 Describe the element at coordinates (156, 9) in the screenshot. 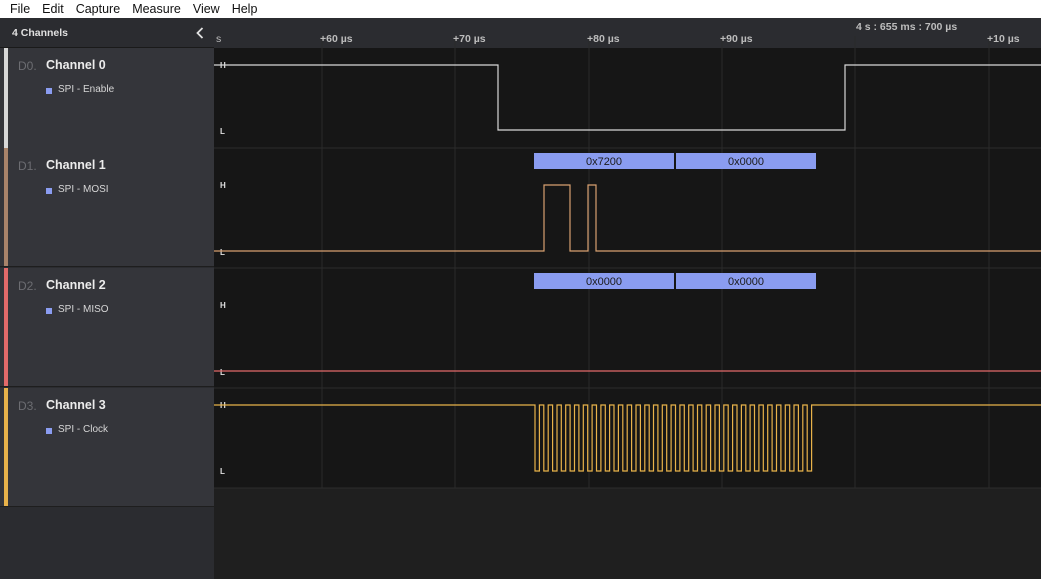

I see `menu-measure: Measure` at that location.